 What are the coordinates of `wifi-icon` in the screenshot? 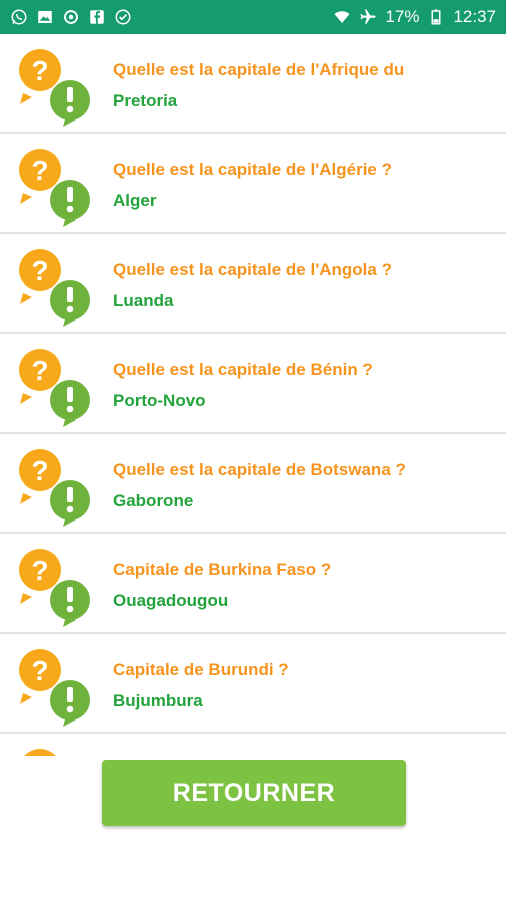 It's located at (342, 17).